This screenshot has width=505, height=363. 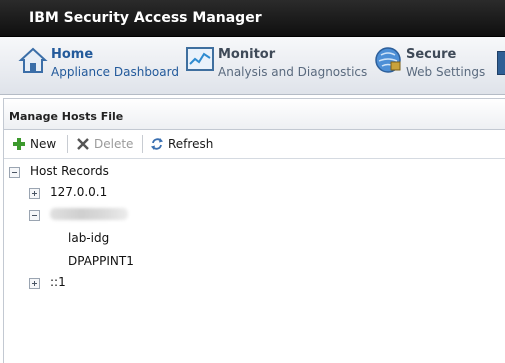 What do you see at coordinates (446, 72) in the screenshot?
I see `nav-secure-subtitle: Web Settings` at bounding box center [446, 72].